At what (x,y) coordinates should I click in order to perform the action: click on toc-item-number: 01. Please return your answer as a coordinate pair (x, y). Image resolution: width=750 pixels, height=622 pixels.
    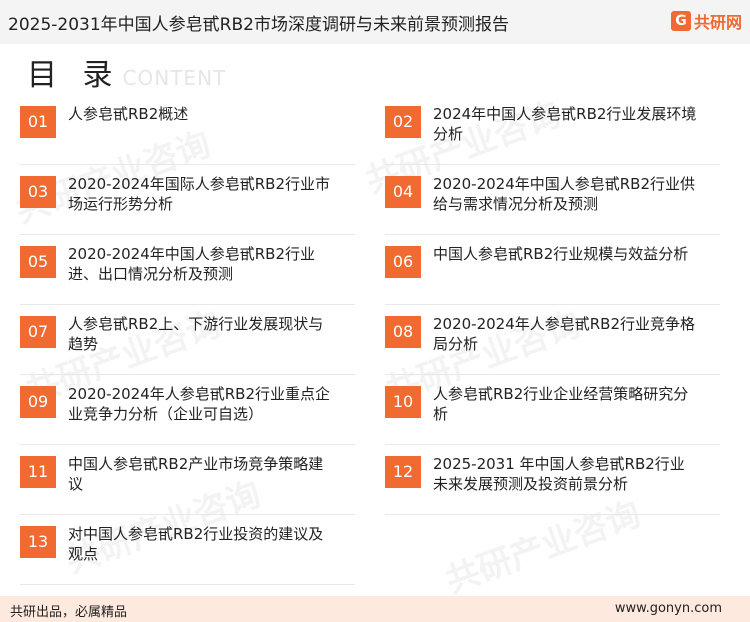
    Looking at the image, I should click on (38, 122).